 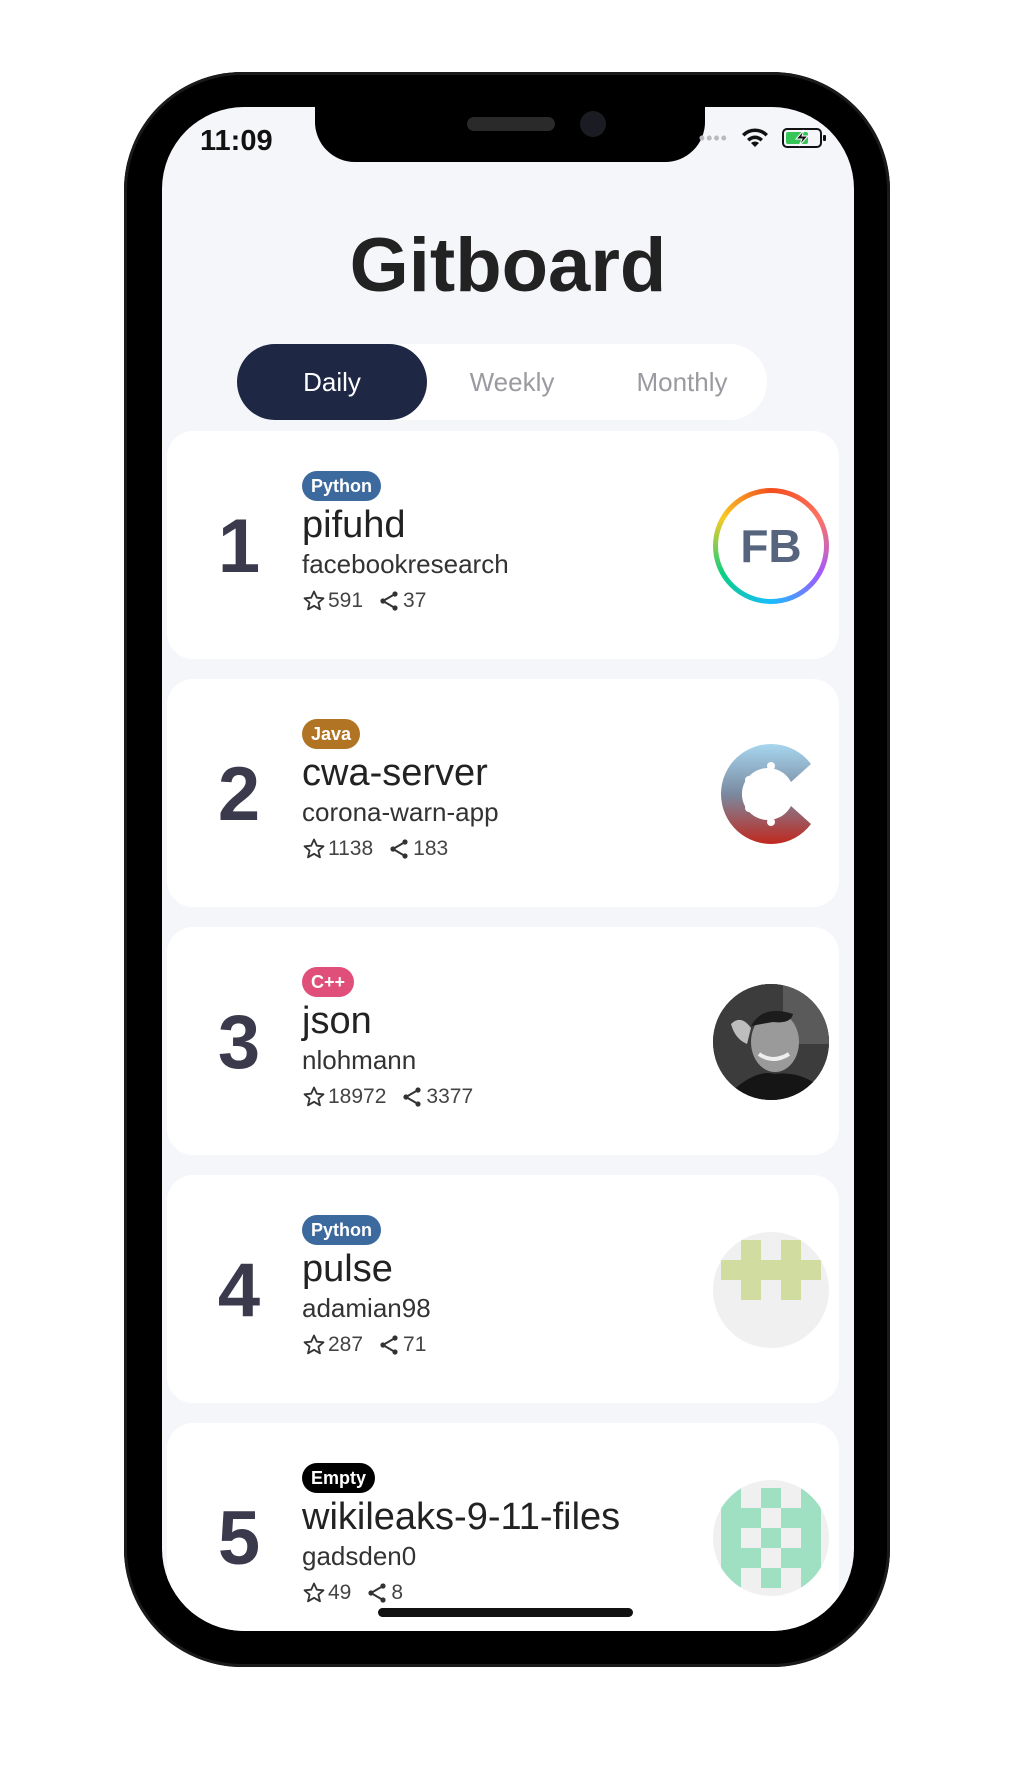 What do you see at coordinates (357, 1096) in the screenshot?
I see `star-count: 18972` at bounding box center [357, 1096].